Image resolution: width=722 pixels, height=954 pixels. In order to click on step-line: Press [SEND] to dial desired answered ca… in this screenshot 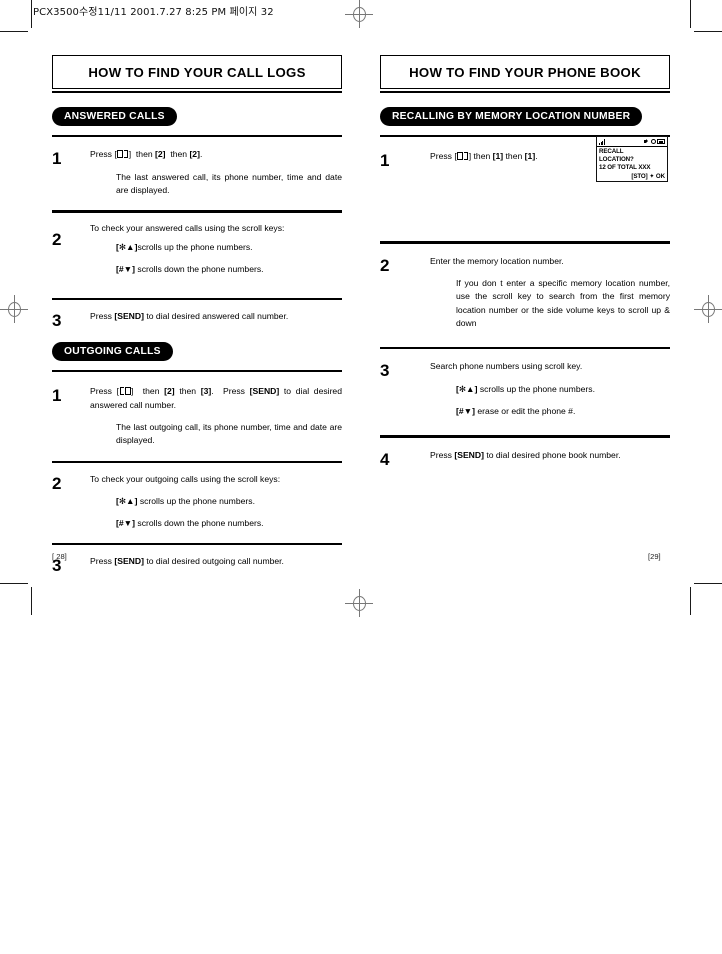, I will do `click(189, 315)`.